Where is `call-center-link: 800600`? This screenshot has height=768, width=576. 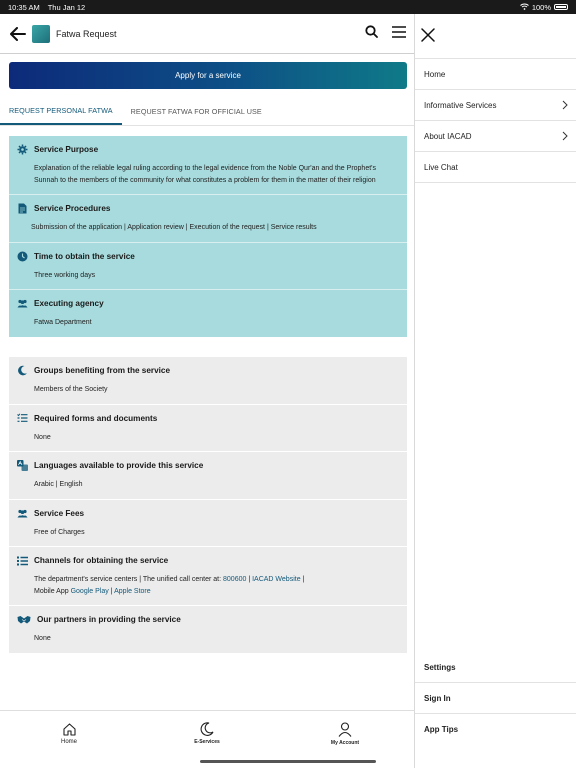
call-center-link: 800600 is located at coordinates (234, 579).